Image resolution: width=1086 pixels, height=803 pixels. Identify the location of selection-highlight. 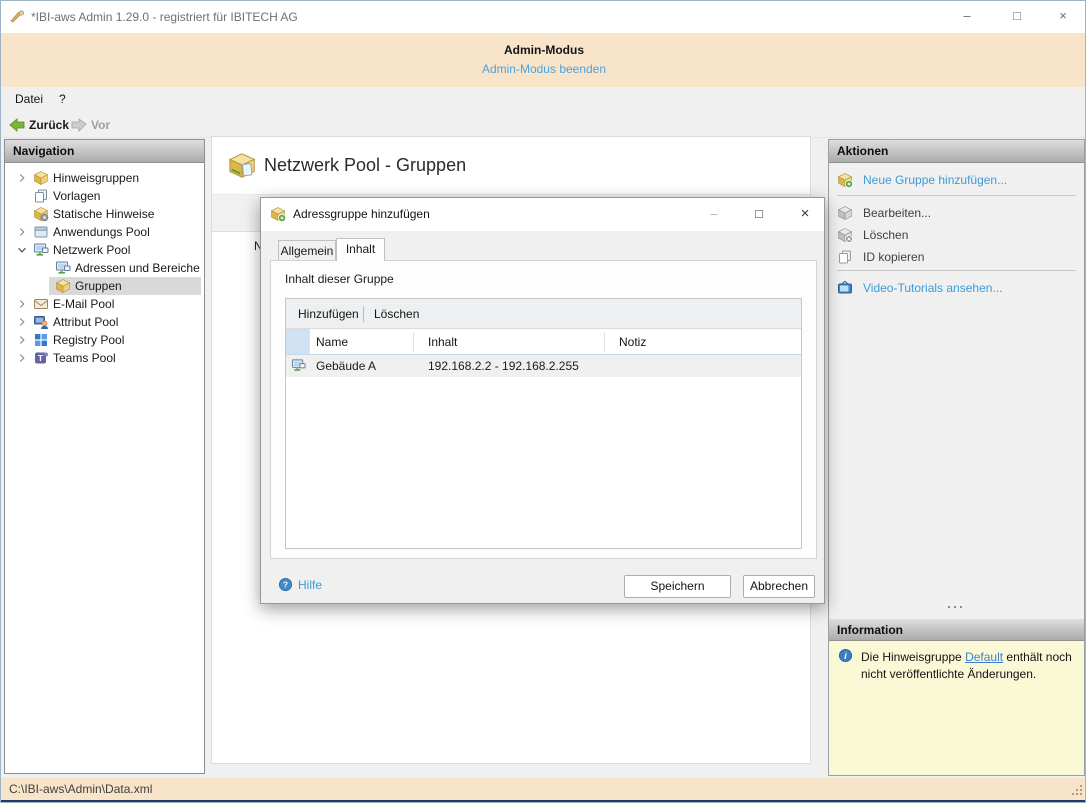
(125, 286).